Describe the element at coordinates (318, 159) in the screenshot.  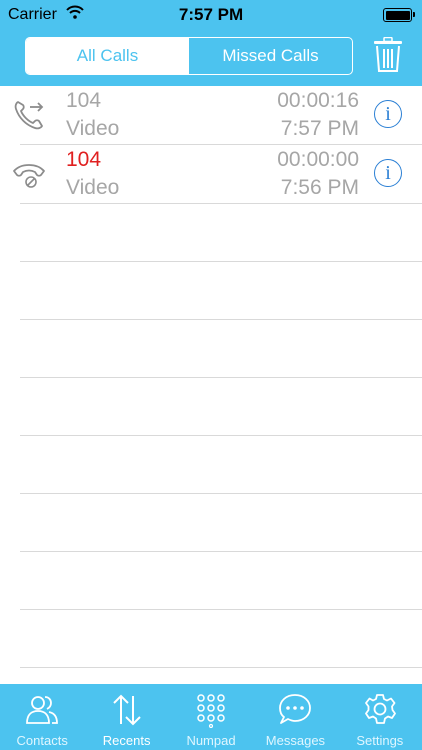
I see `call-duration: 00:00:00` at that location.